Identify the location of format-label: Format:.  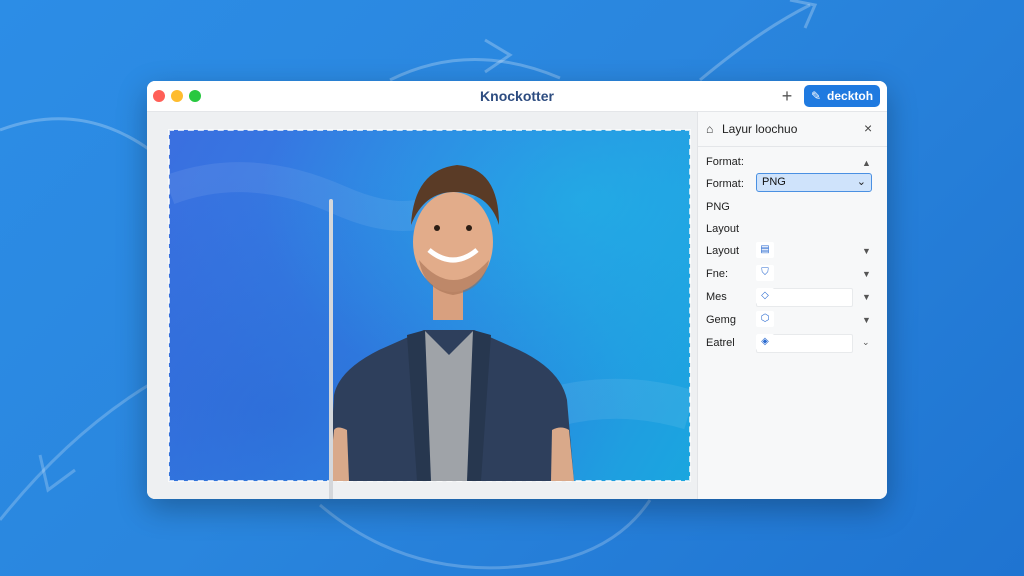
(725, 184).